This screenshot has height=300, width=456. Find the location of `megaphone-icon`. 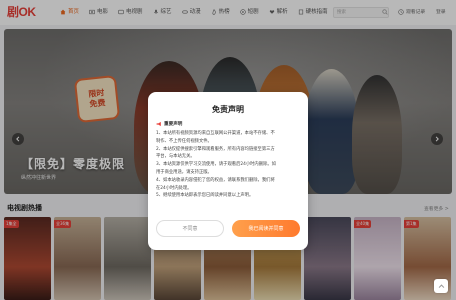

megaphone-icon is located at coordinates (158, 124).